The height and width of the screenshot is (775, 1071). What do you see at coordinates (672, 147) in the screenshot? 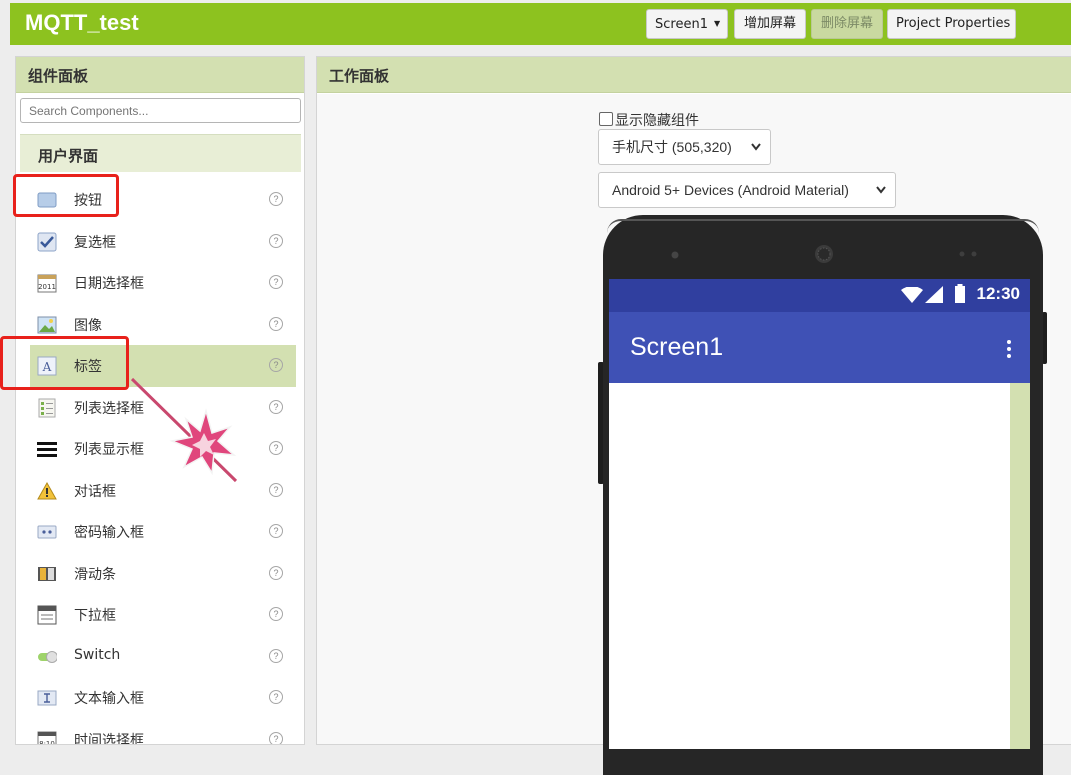
I see `phone-size-value: 手机尺寸 (505,320)` at bounding box center [672, 147].